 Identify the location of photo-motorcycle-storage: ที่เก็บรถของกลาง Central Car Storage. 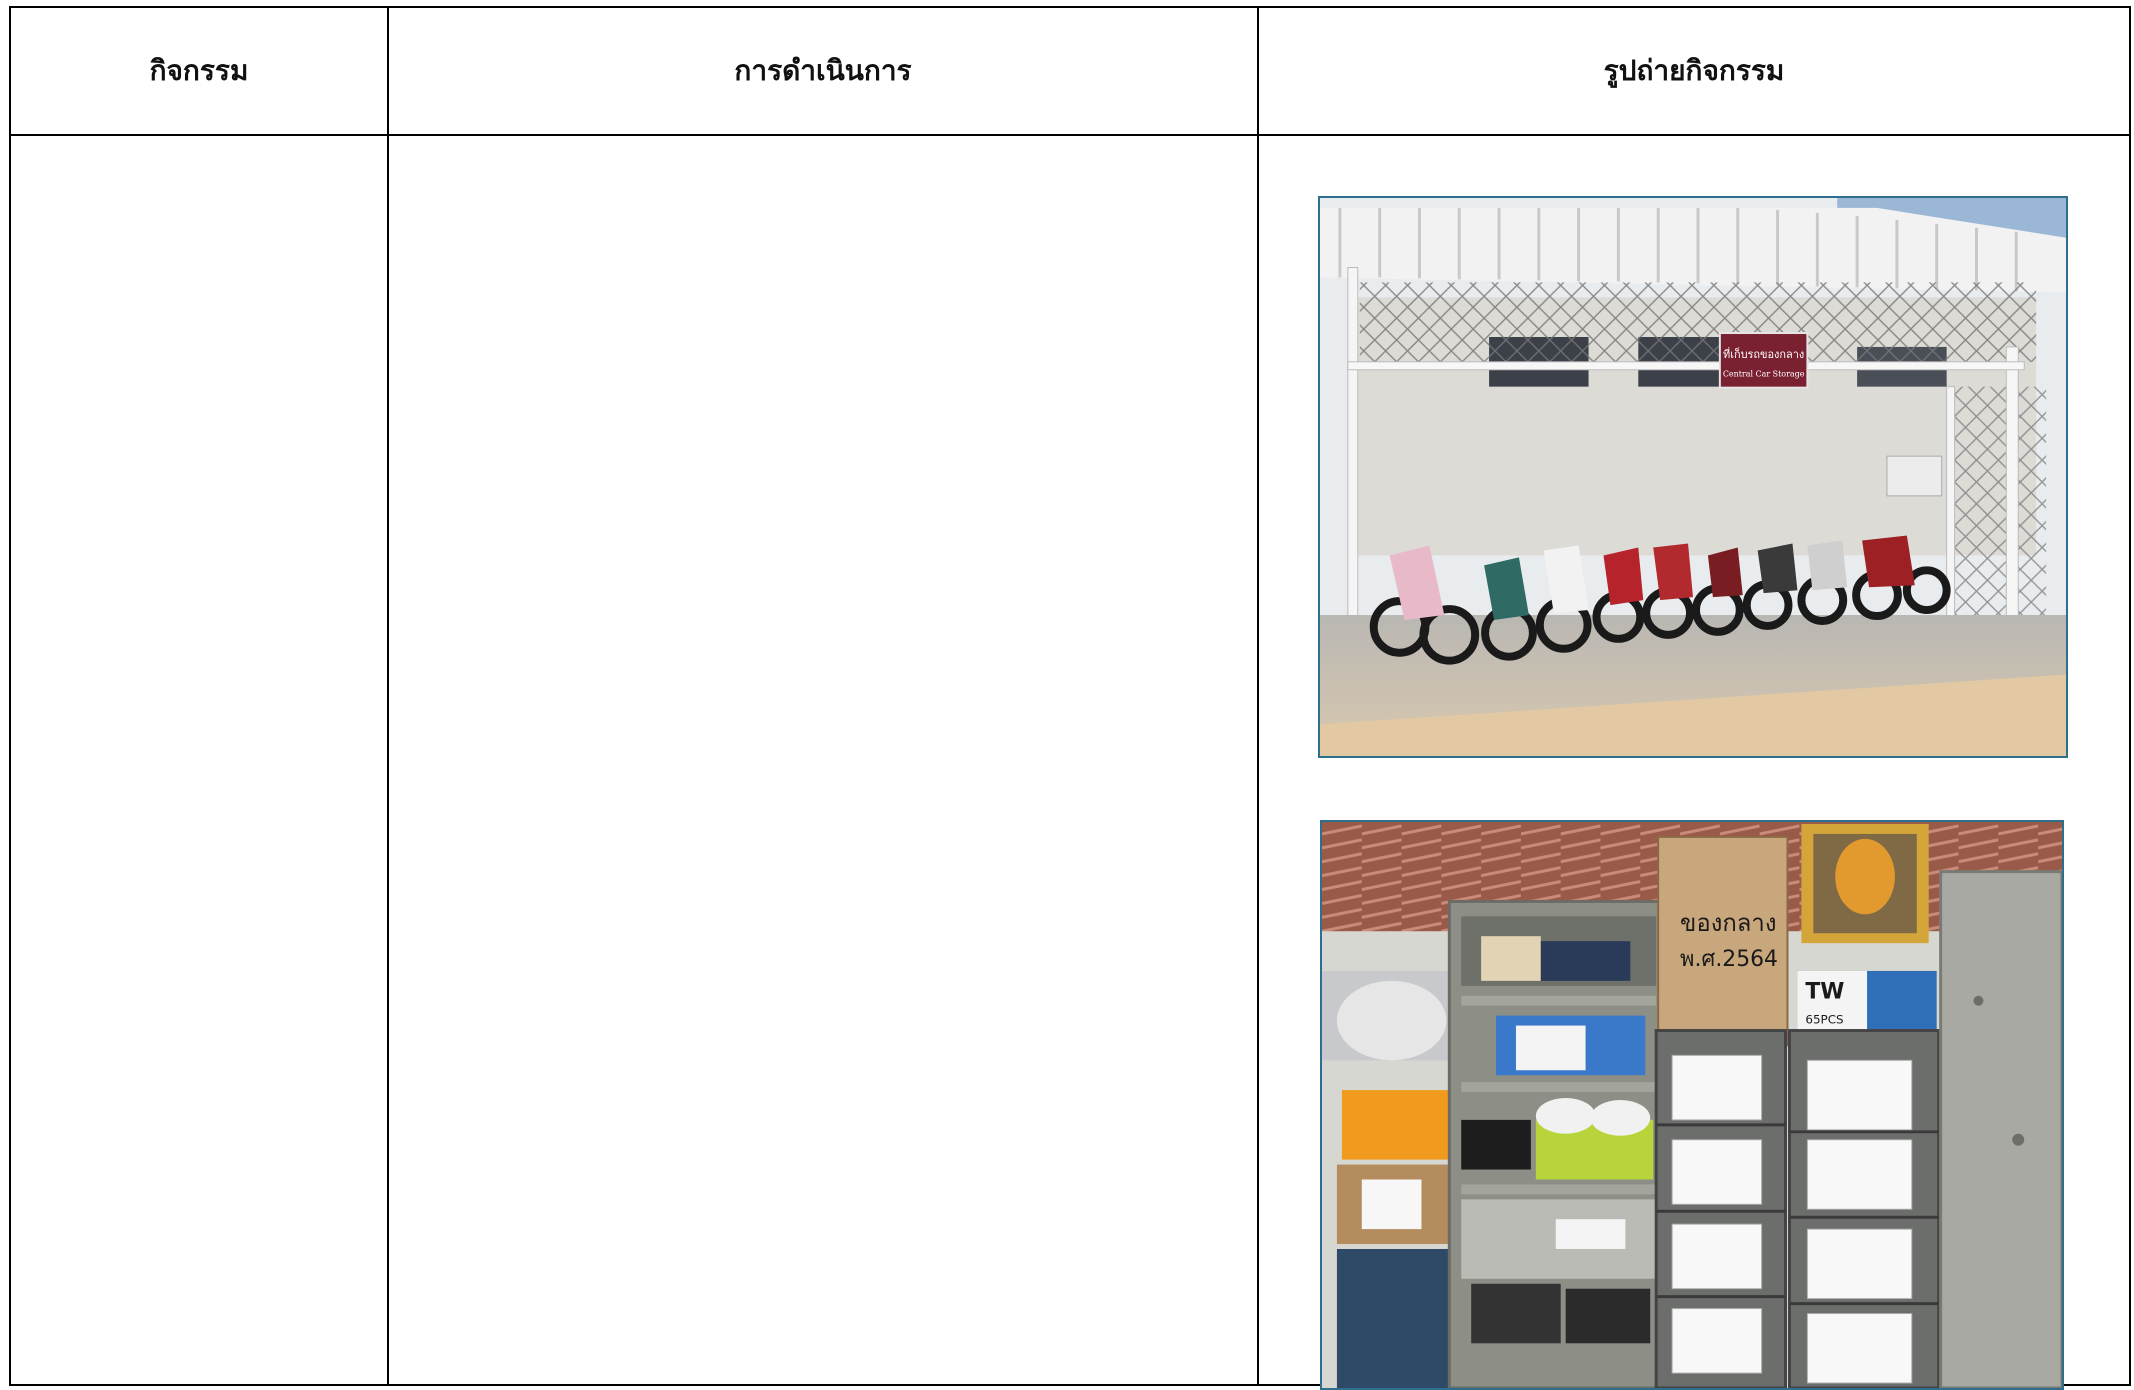
(1693, 477).